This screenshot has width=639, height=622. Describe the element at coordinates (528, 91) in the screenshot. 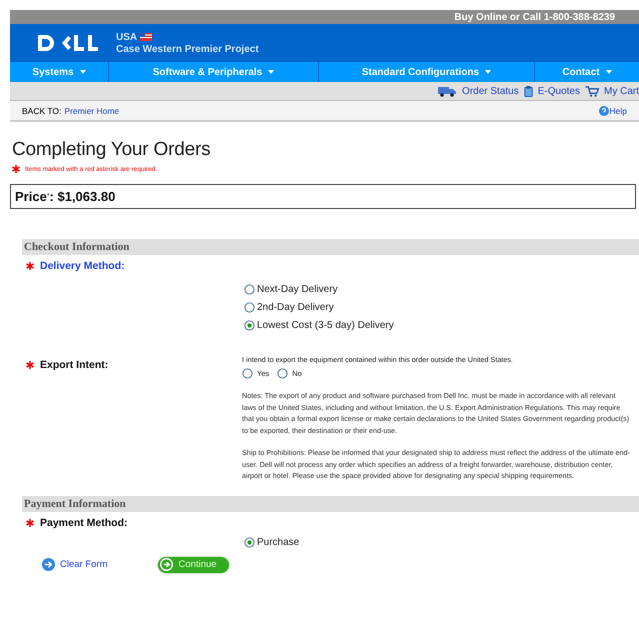

I see `clipboard-icon` at that location.